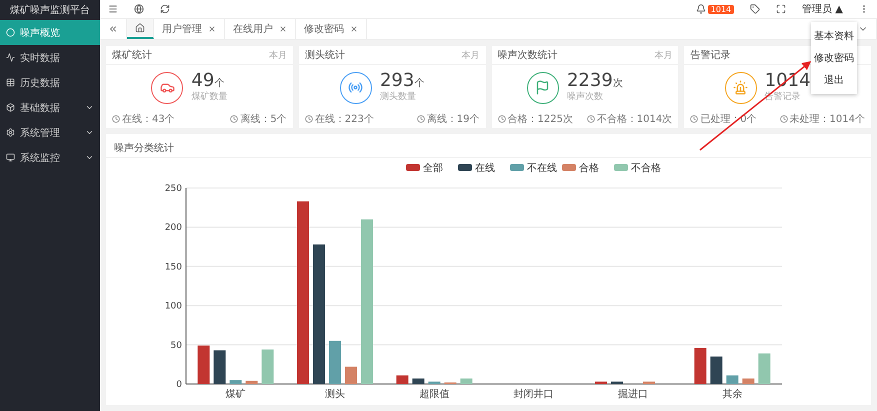 Image resolution: width=877 pixels, height=411 pixels. What do you see at coordinates (173, 228) in the screenshot?
I see `axis-tick-label: 200` at bounding box center [173, 228].